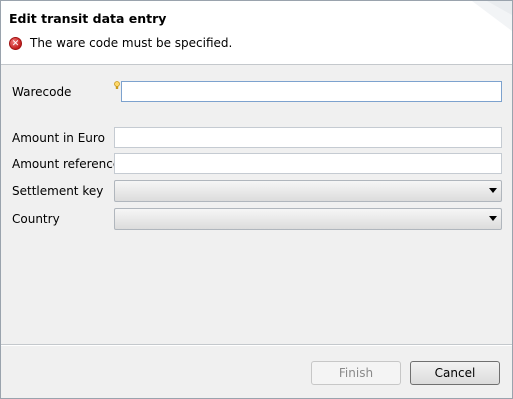 The width and height of the screenshot is (513, 399). What do you see at coordinates (58, 138) in the screenshot?
I see `amount-euro-label: Amount in Euro` at bounding box center [58, 138].